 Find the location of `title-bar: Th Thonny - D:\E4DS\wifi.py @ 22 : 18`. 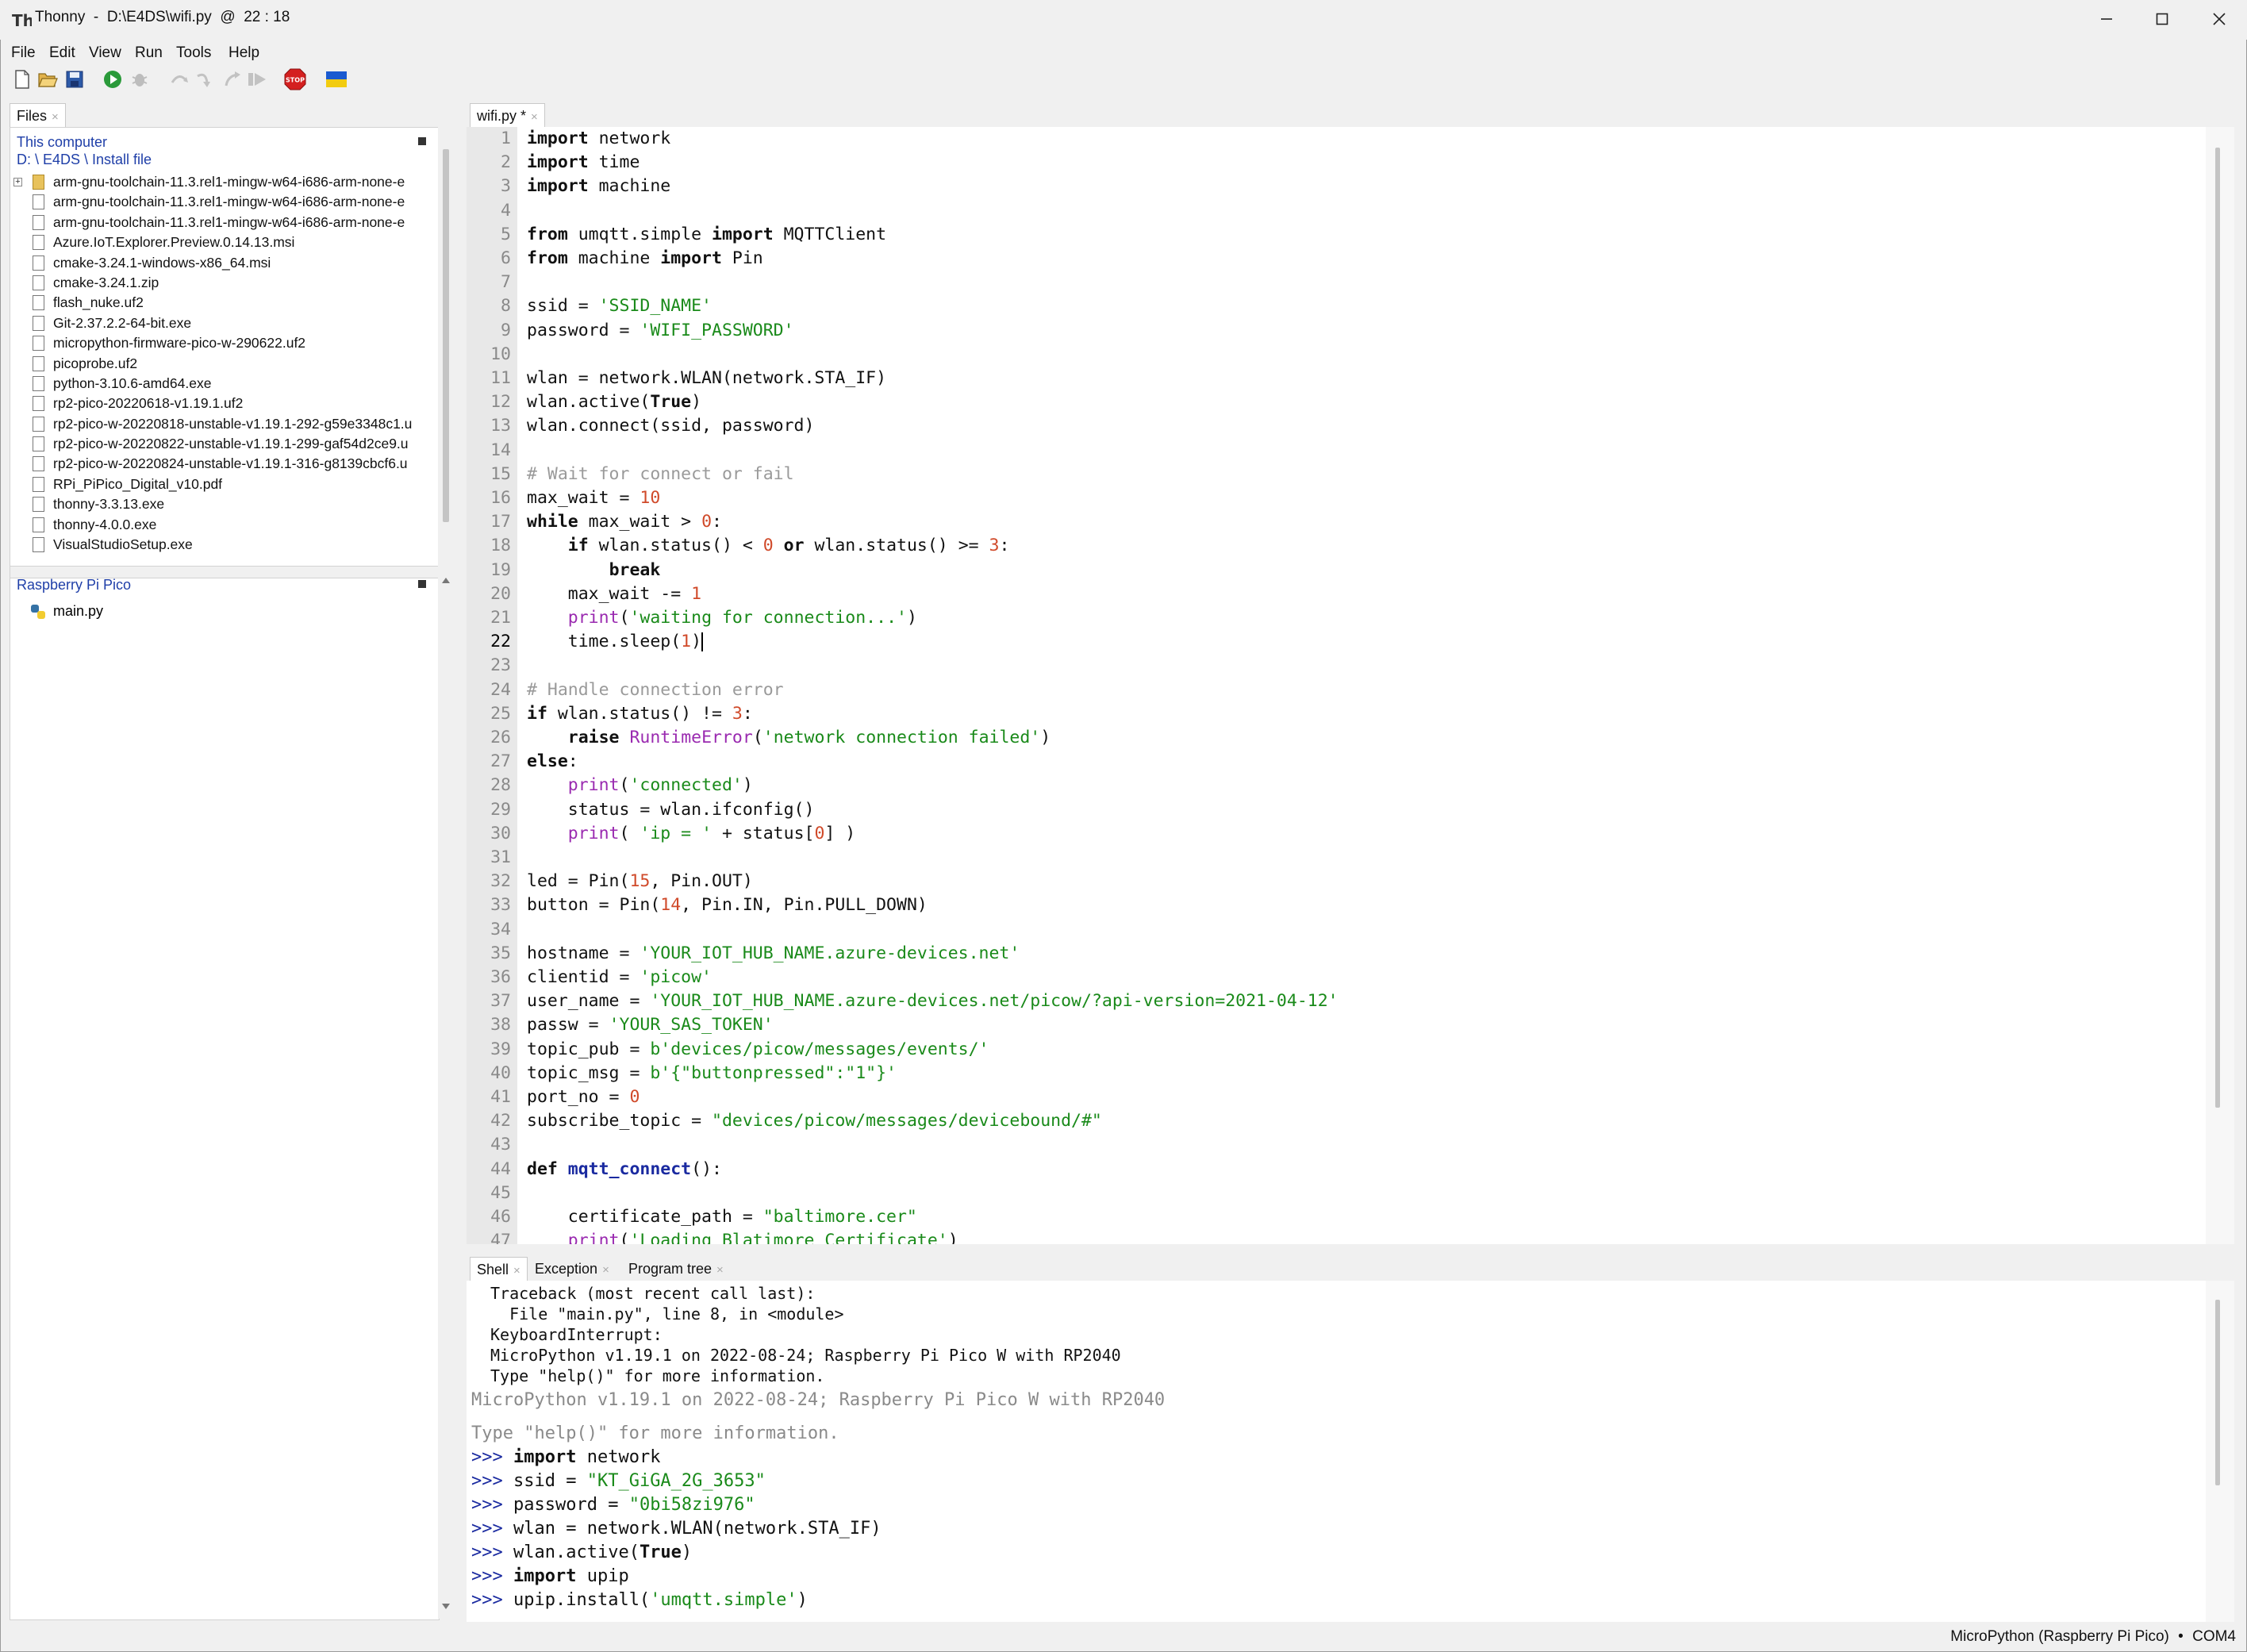

title-bar: Th Thonny - D:\E4DS\wifi.py @ 22 : 18 is located at coordinates (1123, 20).